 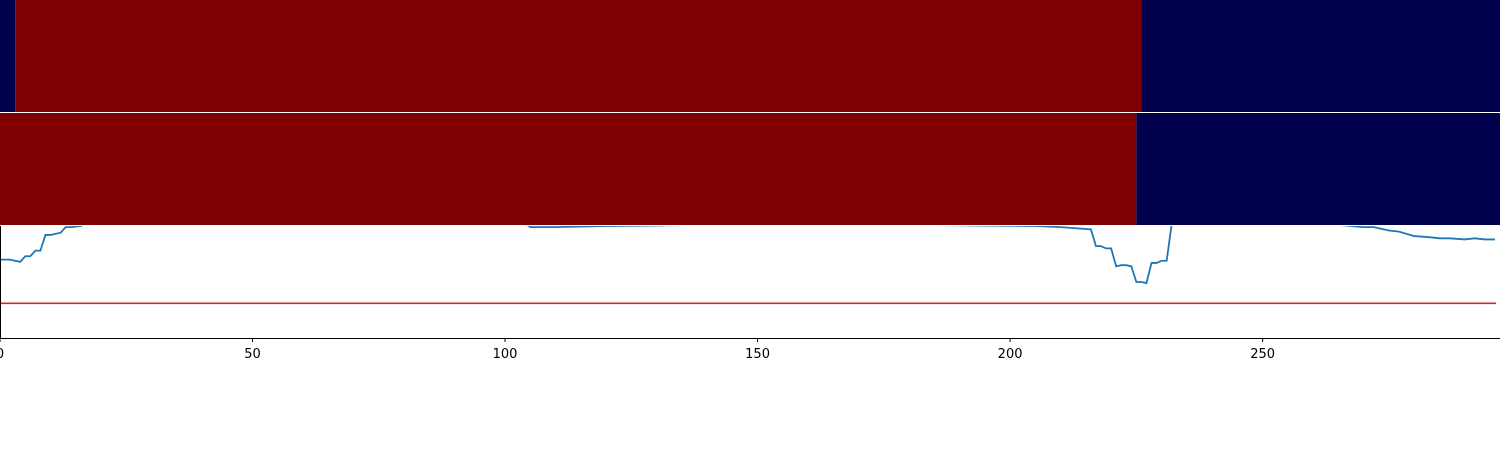 What do you see at coordinates (747, 255) in the screenshot?
I see `signal-series-line` at bounding box center [747, 255].